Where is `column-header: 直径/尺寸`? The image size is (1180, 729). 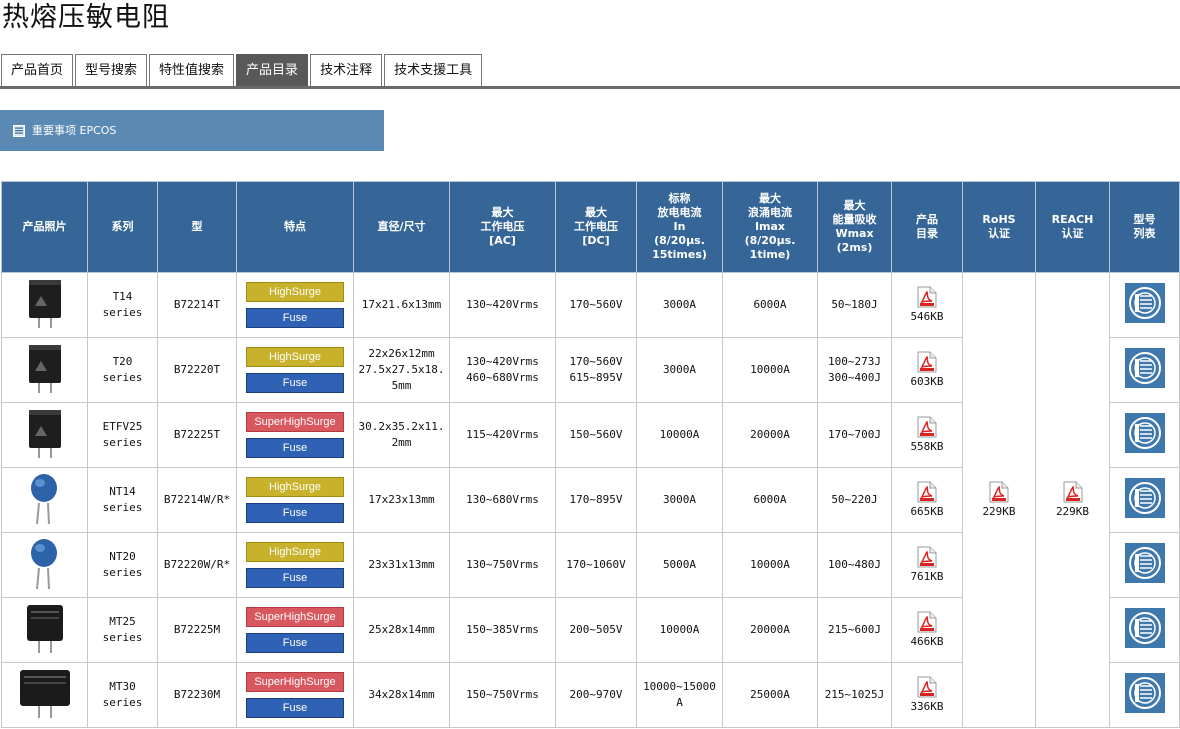
column-header: 直径/尺寸 is located at coordinates (401, 227).